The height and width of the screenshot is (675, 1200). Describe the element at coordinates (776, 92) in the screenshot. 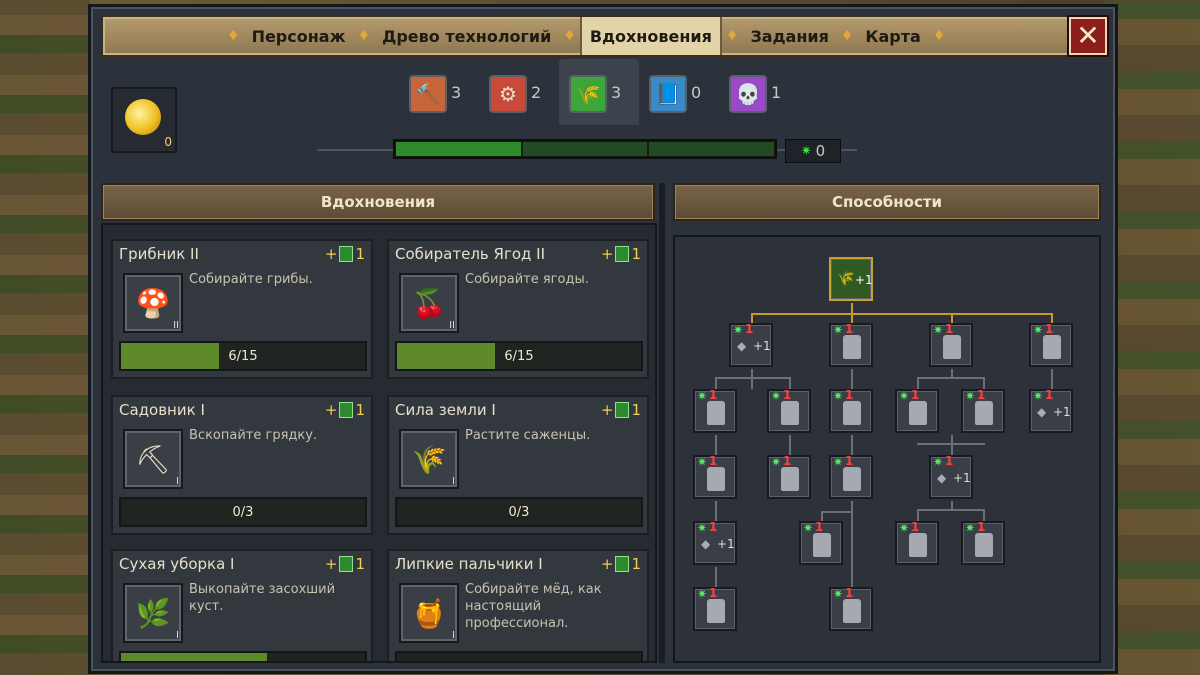

I see `resource-count: 1` at that location.